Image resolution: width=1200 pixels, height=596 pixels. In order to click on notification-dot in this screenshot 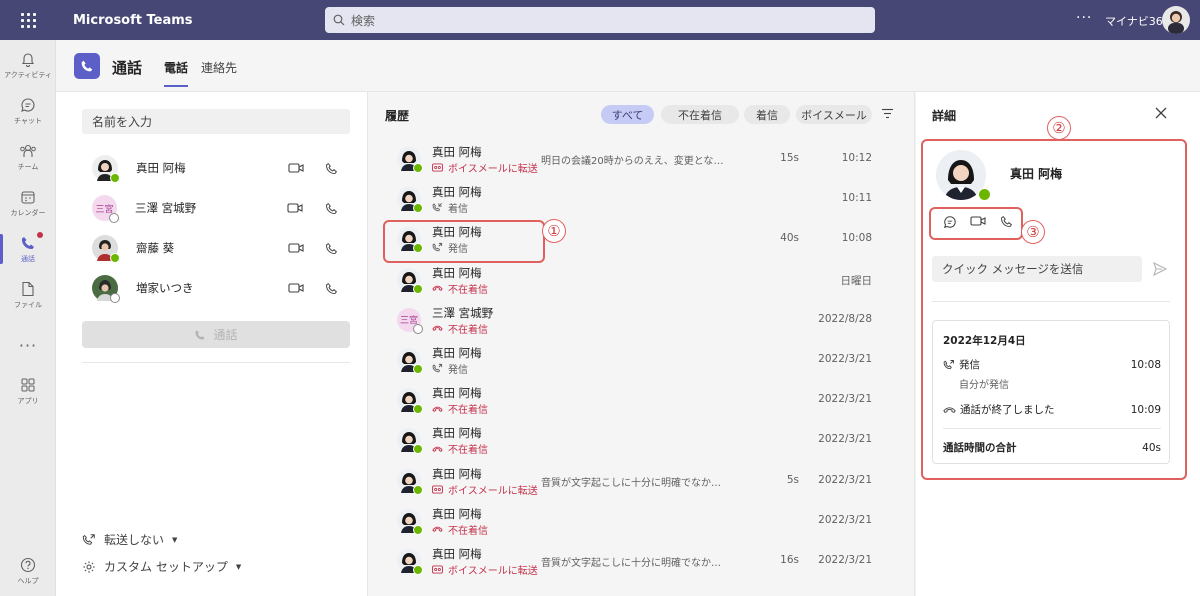, I will do `click(40, 235)`.